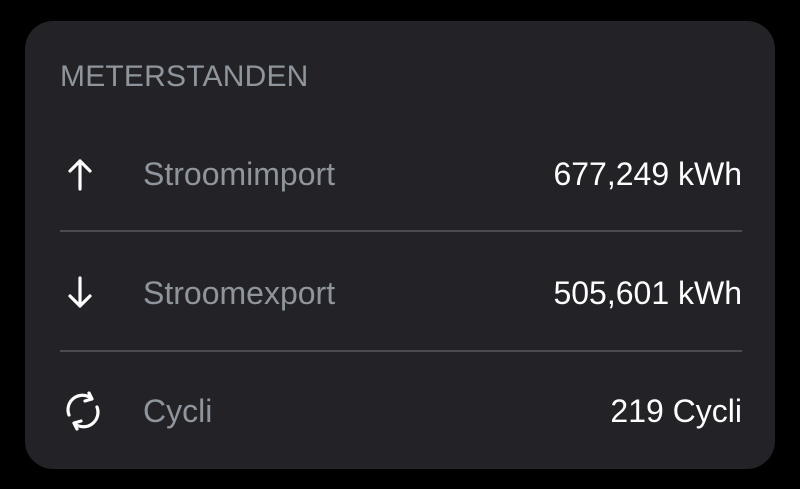  What do you see at coordinates (84, 411) in the screenshot?
I see `cycle-icon` at bounding box center [84, 411].